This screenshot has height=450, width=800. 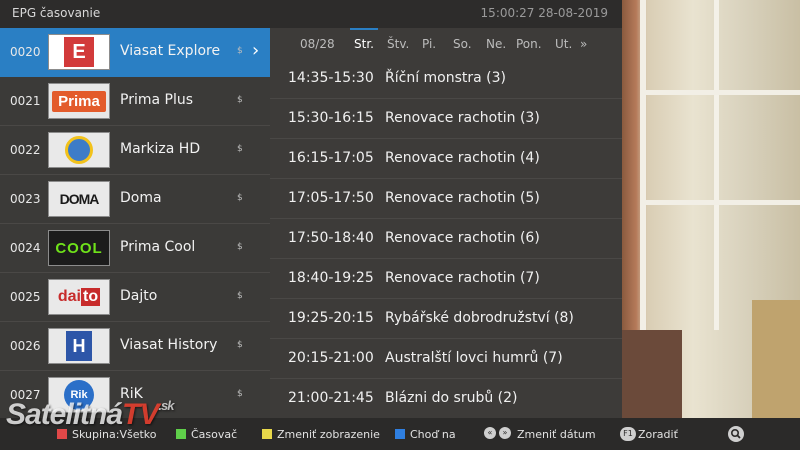 What do you see at coordinates (331, 278) in the screenshot?
I see `program-time: 18:40-19:25` at bounding box center [331, 278].